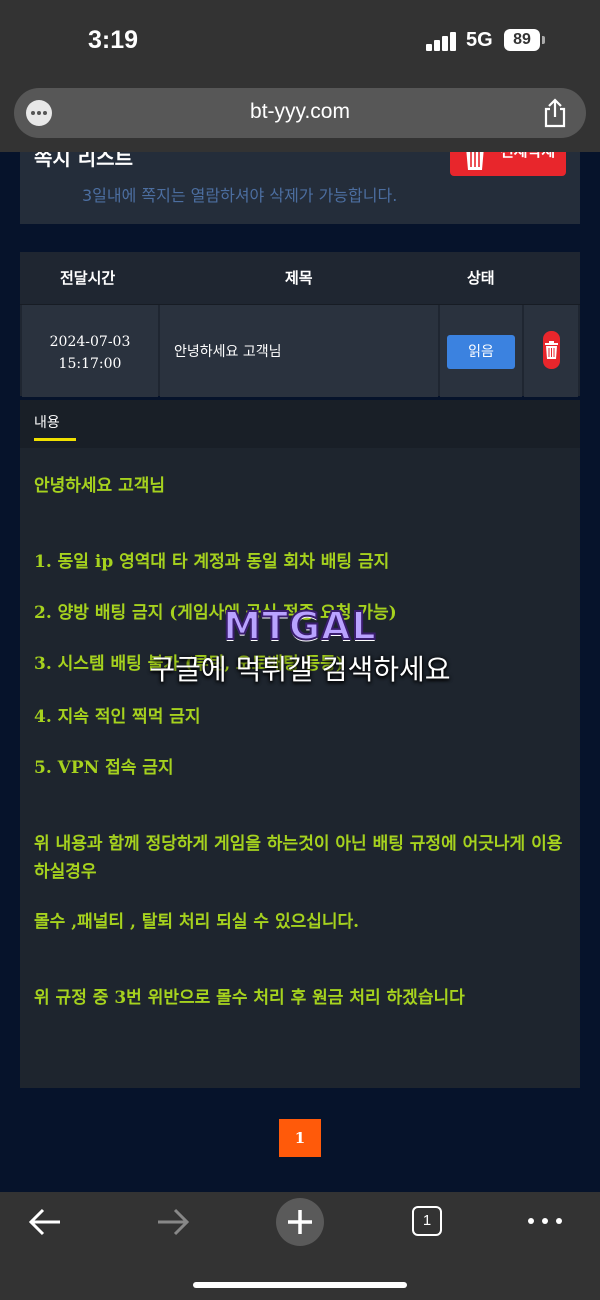  Describe the element at coordinates (522, 40) in the screenshot. I see `battery-icon: 89` at that location.